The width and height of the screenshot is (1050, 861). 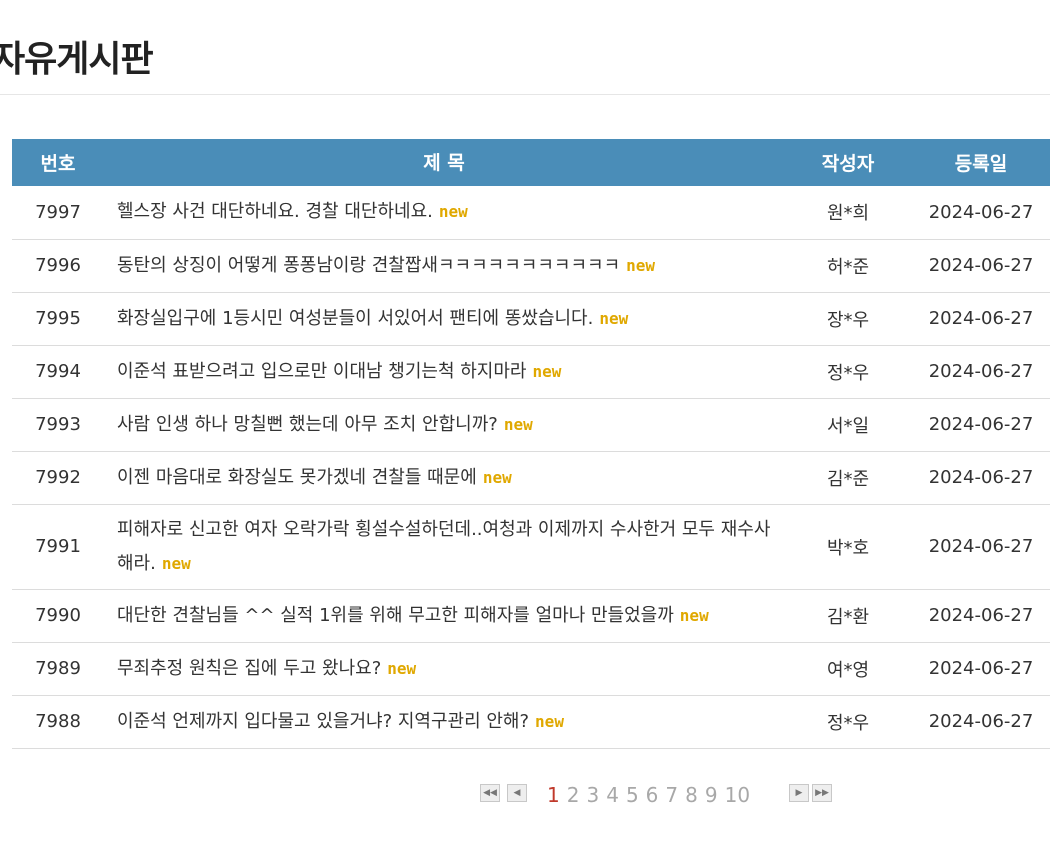 What do you see at coordinates (848, 319) in the screenshot?
I see `post-writer: 장*우` at bounding box center [848, 319].